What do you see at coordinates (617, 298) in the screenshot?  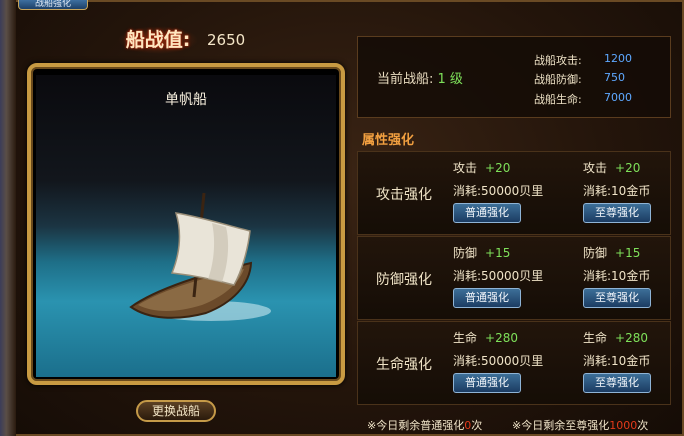 I see `supreme-enhance-button-defense: 至尊强化` at bounding box center [617, 298].